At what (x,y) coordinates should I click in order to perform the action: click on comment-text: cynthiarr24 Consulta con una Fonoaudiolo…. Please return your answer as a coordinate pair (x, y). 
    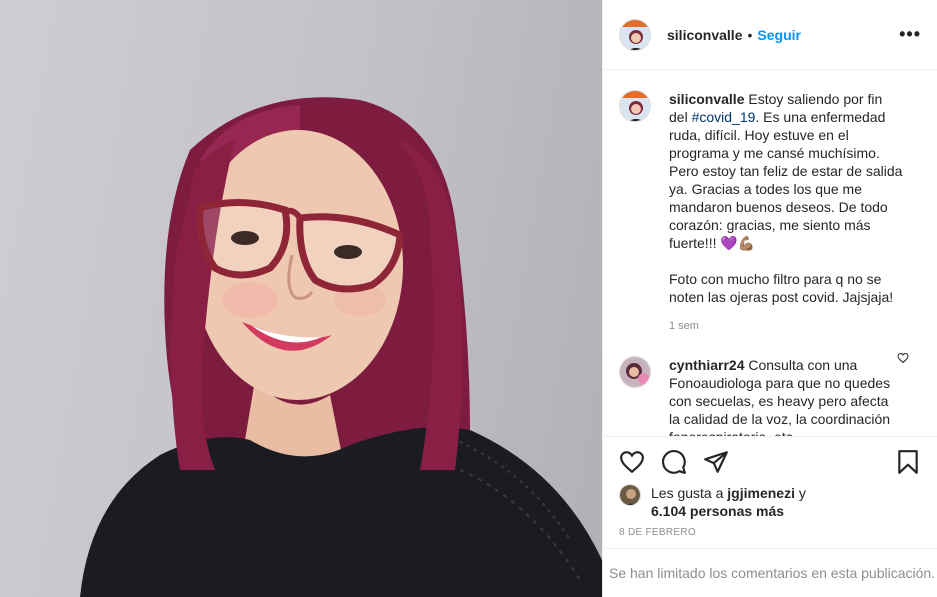
    Looking at the image, I should click on (786, 396).